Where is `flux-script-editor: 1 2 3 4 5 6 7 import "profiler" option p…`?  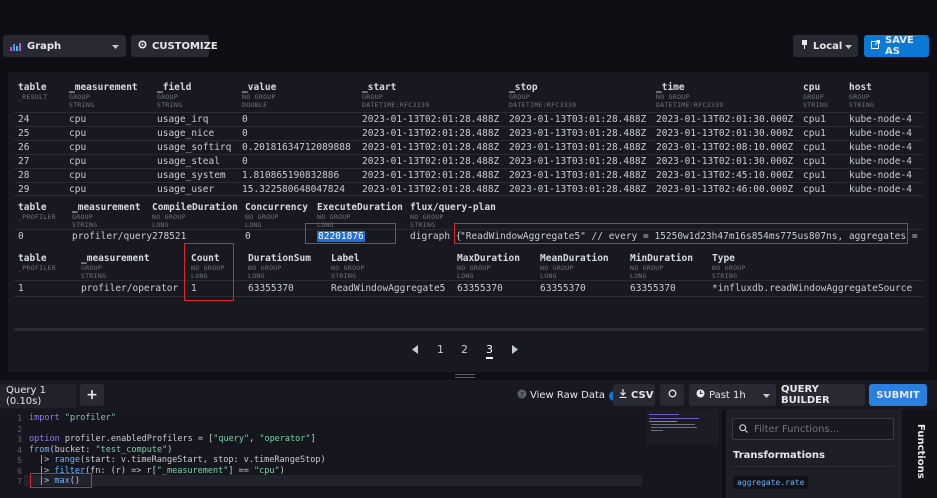 flux-script-editor: 1 2 3 4 5 6 7 import "profiler" option p… is located at coordinates (361, 454).